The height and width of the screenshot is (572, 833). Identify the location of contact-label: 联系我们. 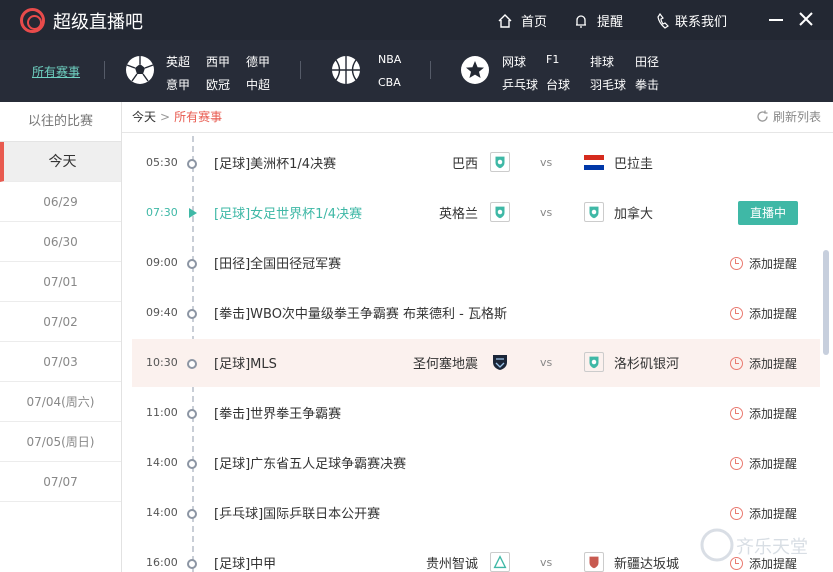
(701, 22).